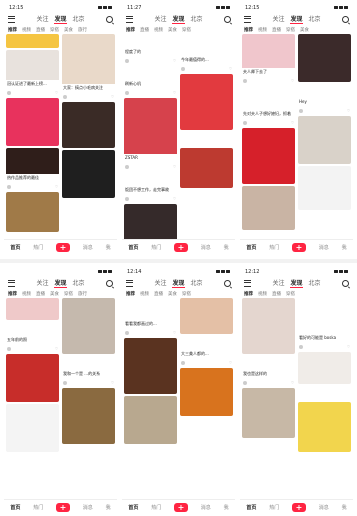 The width and height of the screenshot is (357, 516). Describe the element at coordinates (268, 371) in the screenshot. I see `note-card: 我也是这样的 ♡` at that location.